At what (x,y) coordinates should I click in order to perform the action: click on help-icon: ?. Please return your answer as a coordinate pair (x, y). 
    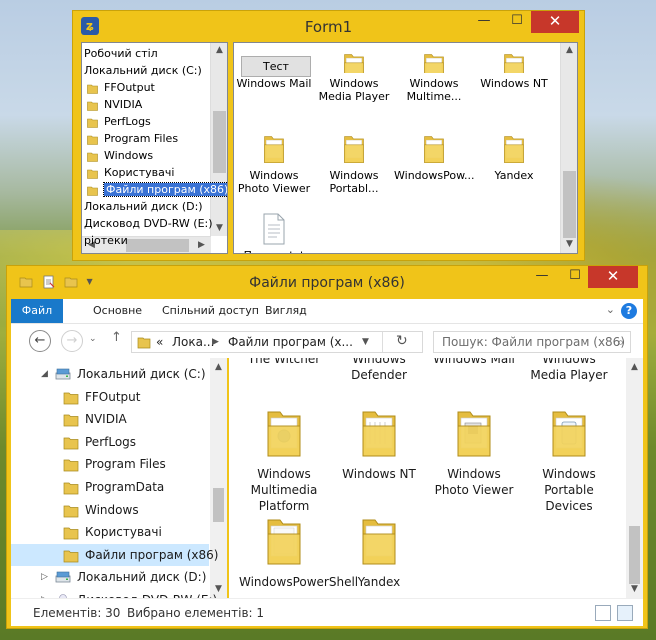
    Looking at the image, I should click on (629, 311).